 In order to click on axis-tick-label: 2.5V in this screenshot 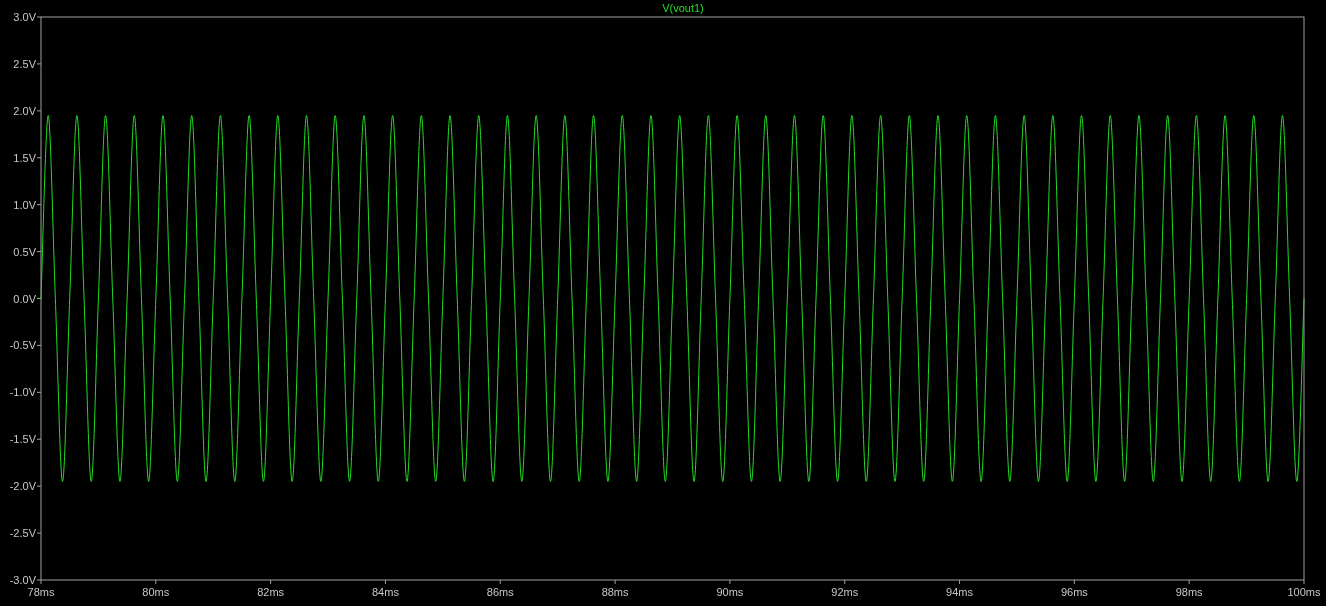, I will do `click(24, 63)`.